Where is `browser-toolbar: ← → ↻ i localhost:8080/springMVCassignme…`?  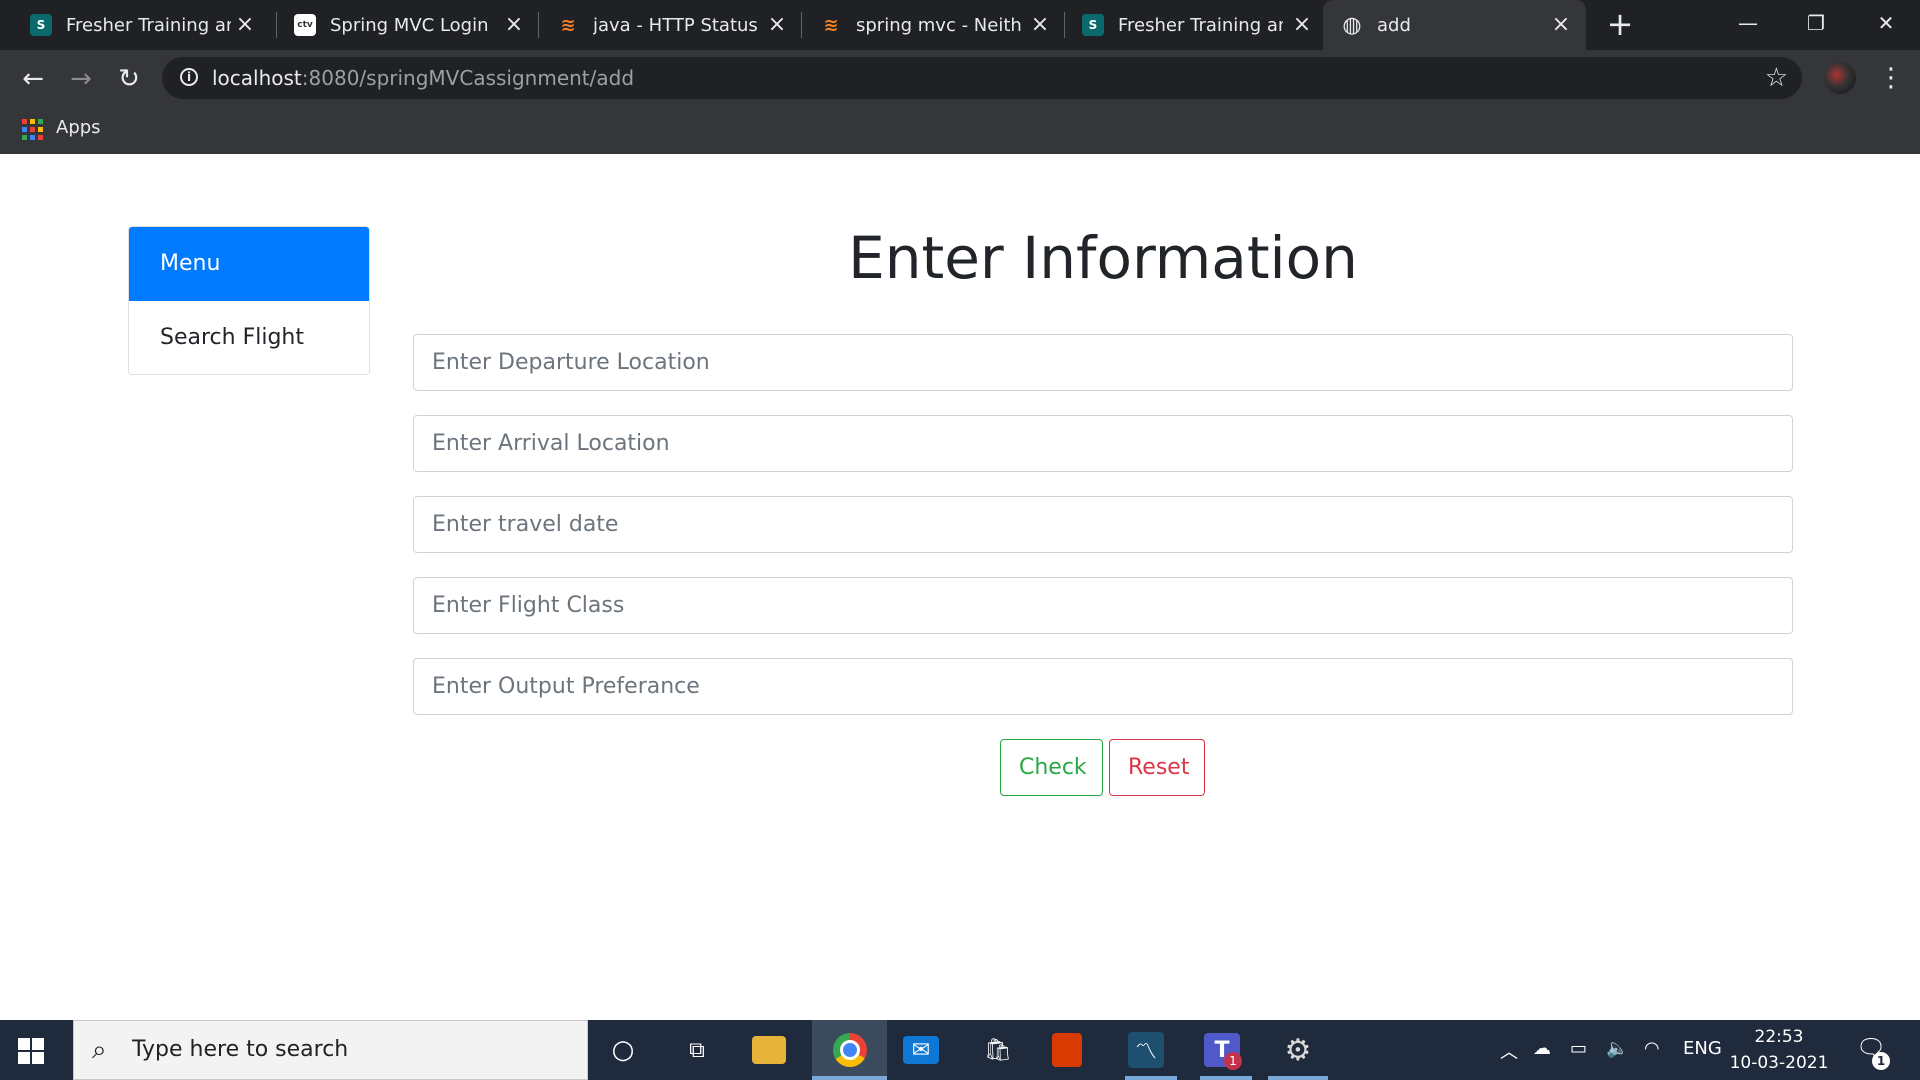
browser-toolbar: ← → ↻ i localhost:8080/springMVCassignme… is located at coordinates (960, 77).